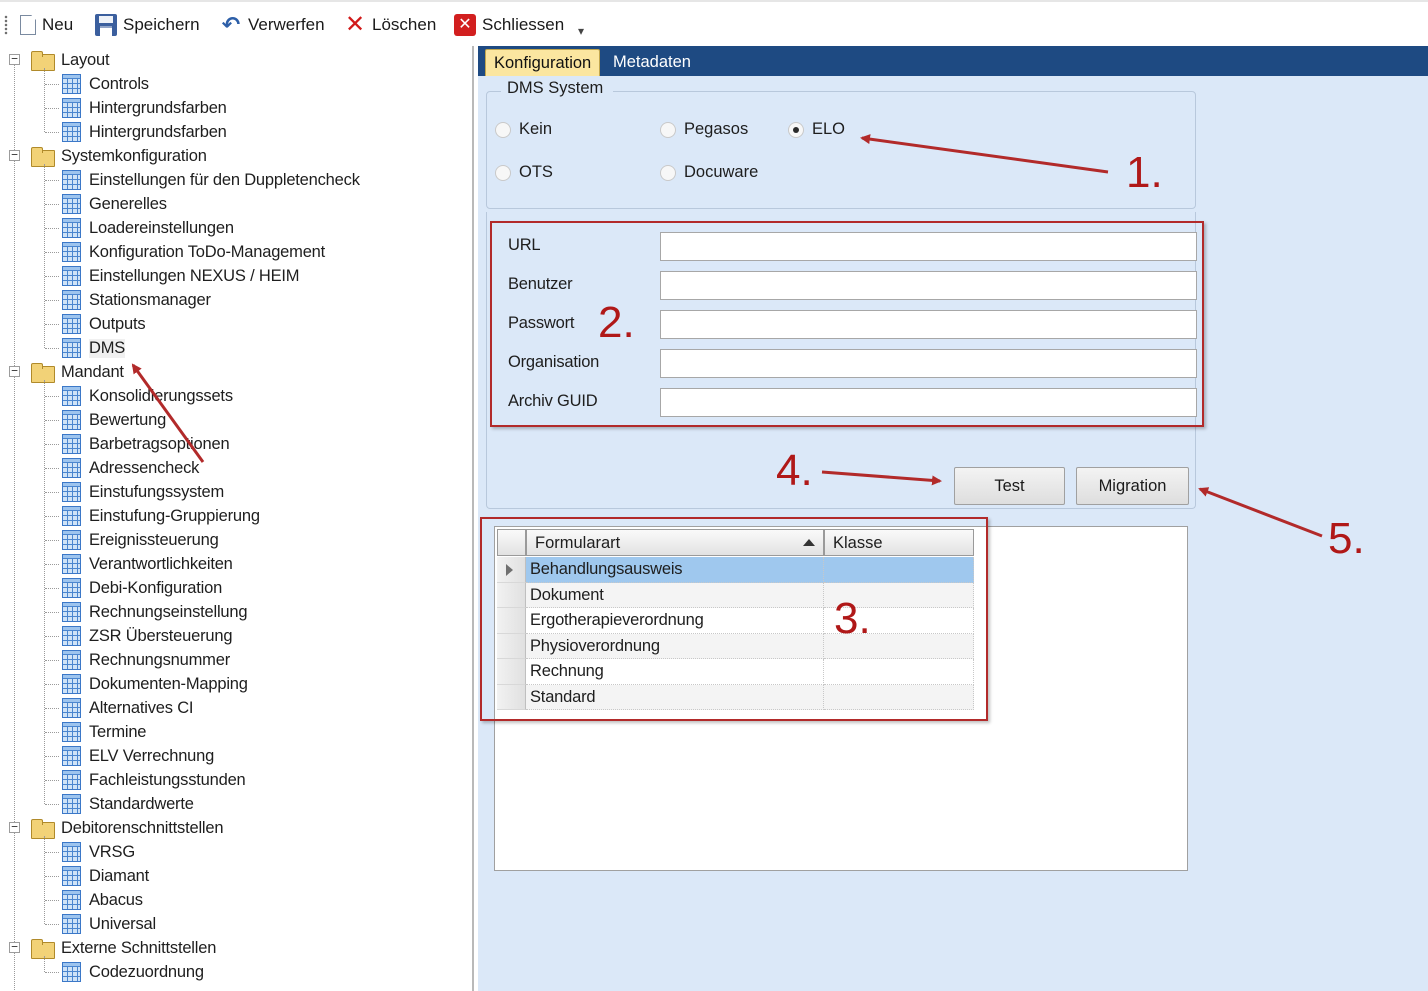 The image size is (1428, 991). Describe the element at coordinates (146, 660) in the screenshot. I see `tree-item-rechnungsnummer: Rechnungsnummer` at that location.